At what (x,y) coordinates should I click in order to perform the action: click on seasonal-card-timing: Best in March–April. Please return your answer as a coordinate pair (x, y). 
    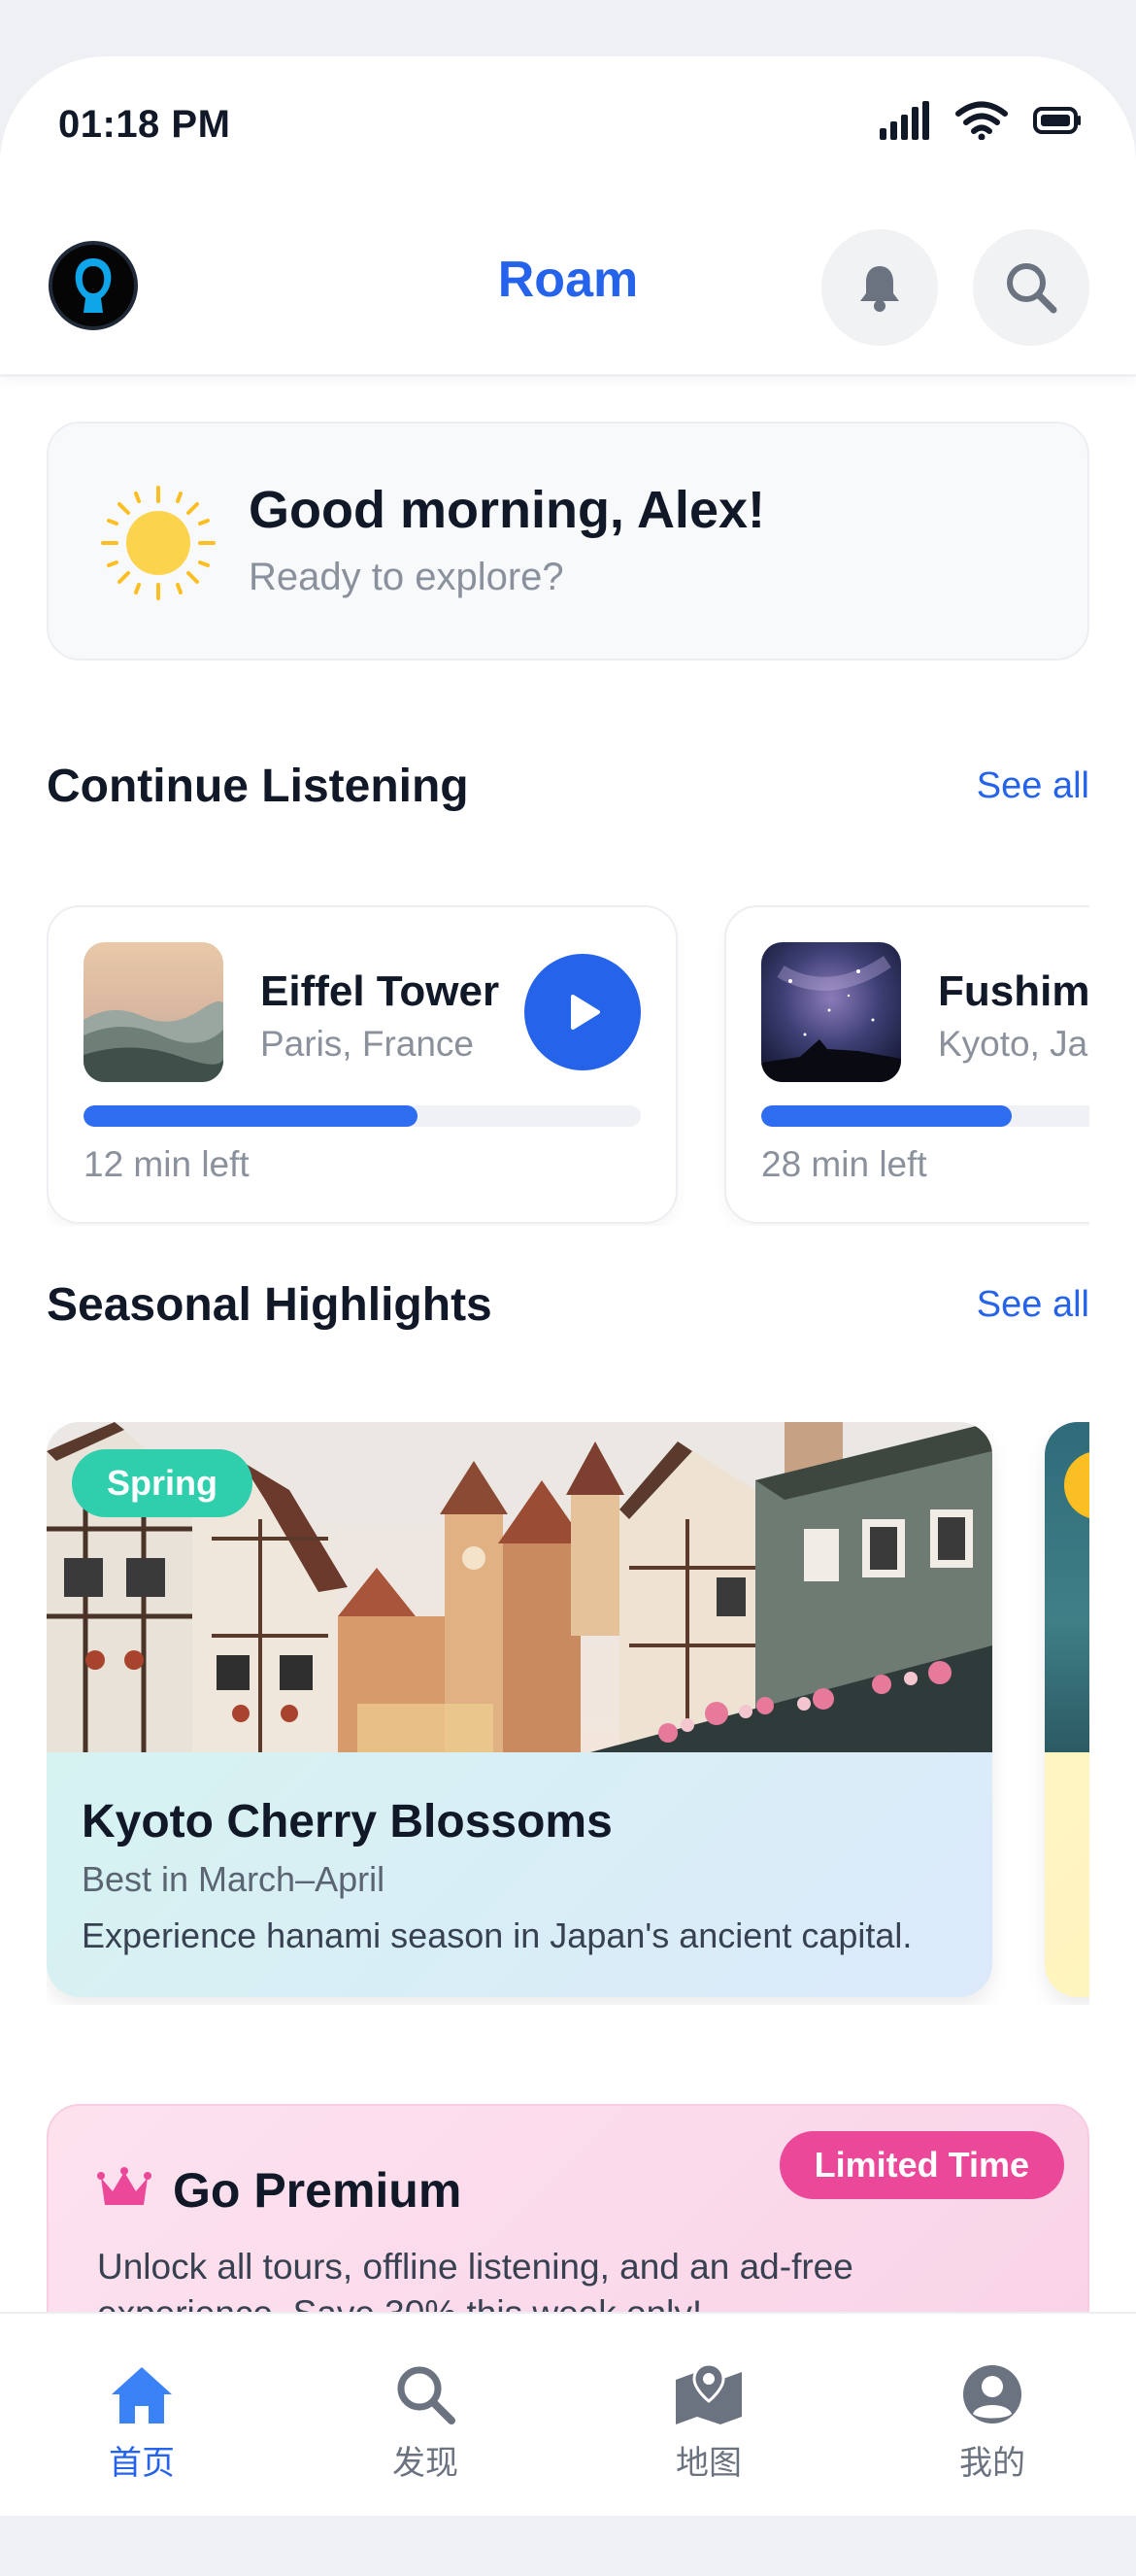
    Looking at the image, I should click on (233, 1879).